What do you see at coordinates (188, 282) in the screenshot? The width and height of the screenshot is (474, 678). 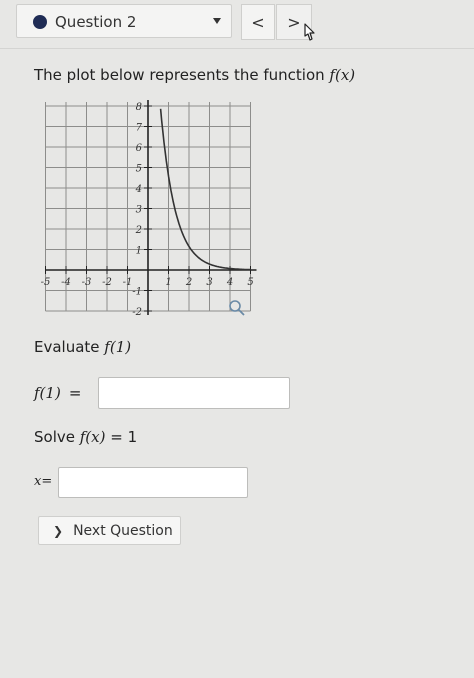 I see `x-tick-label: 2` at bounding box center [188, 282].